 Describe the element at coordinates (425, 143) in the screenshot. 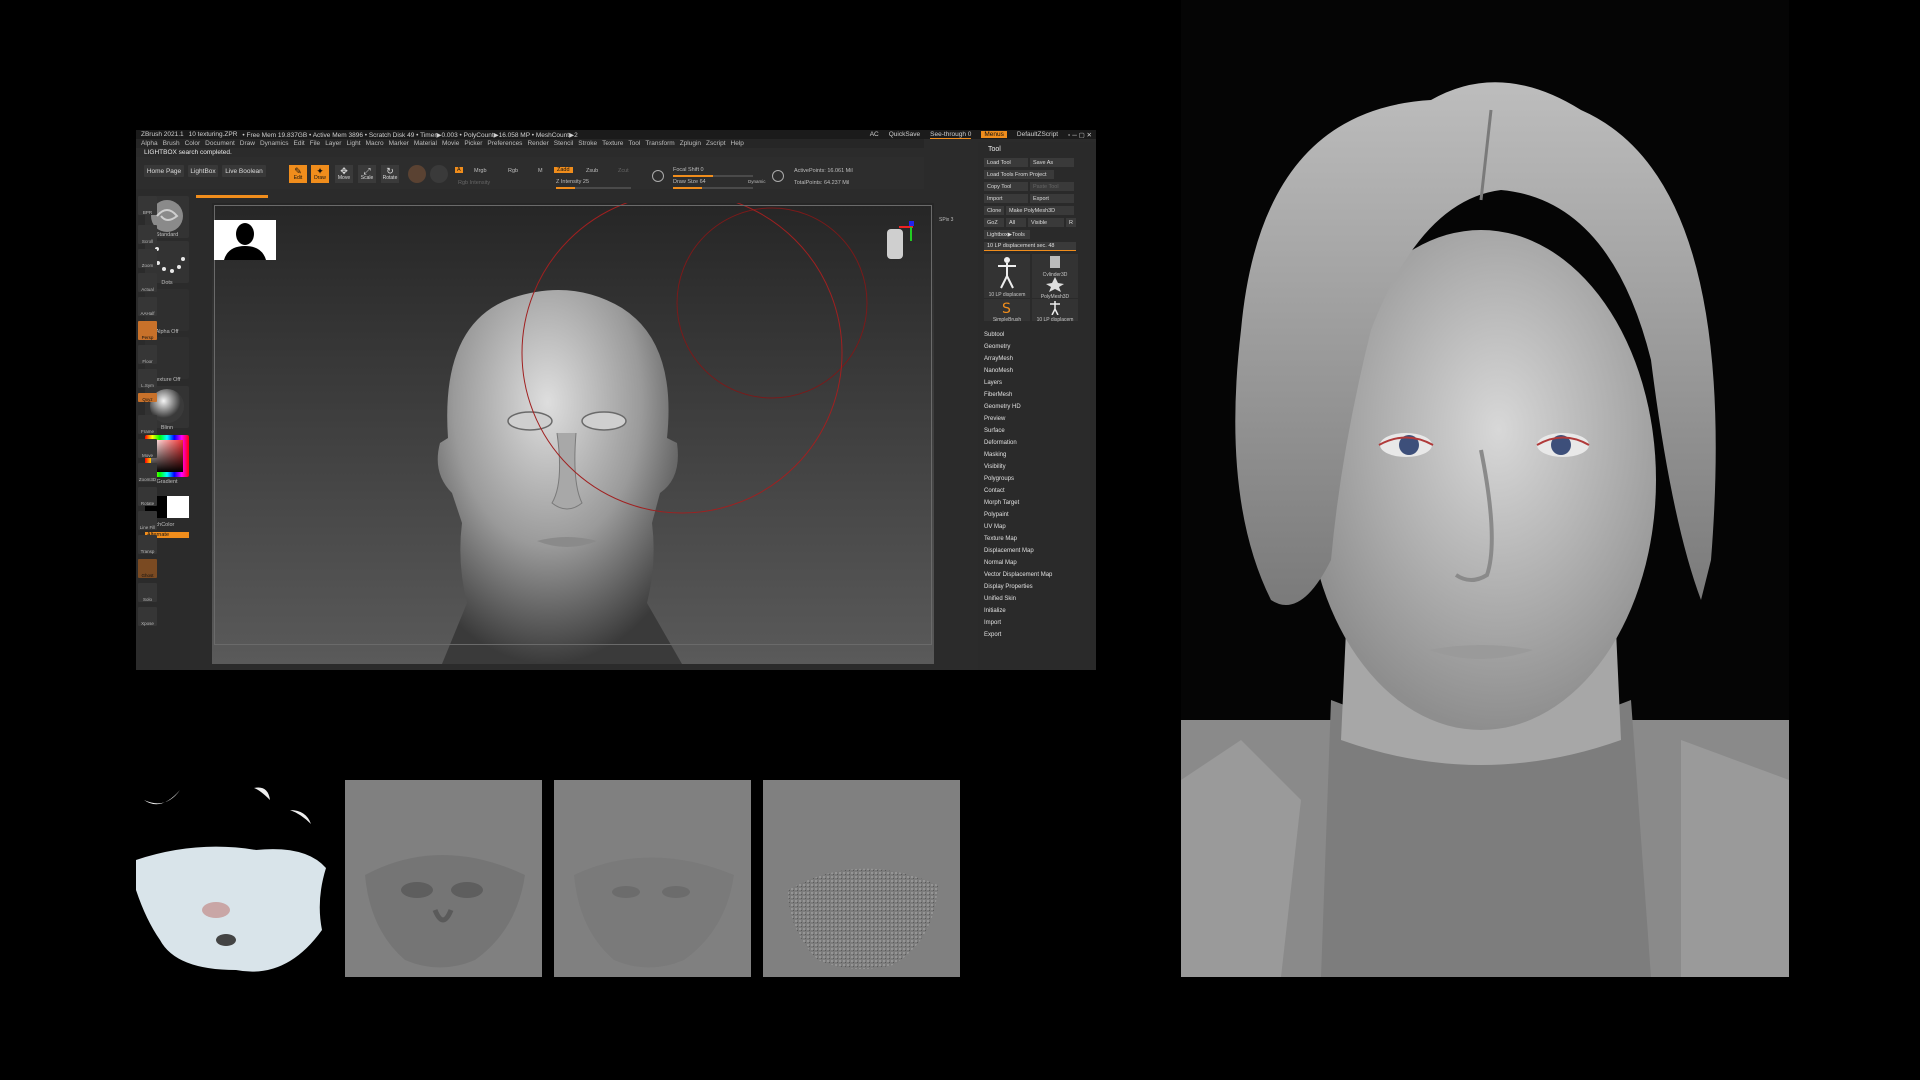

I see `menu-material: Material` at that location.